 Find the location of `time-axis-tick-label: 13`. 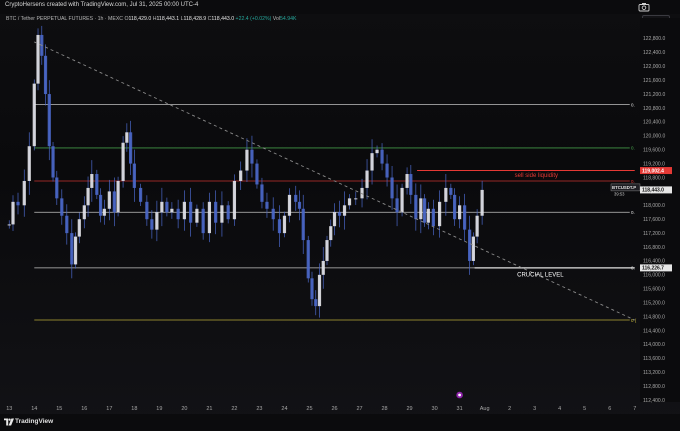

time-axis-tick-label: 13 is located at coordinates (9, 409).